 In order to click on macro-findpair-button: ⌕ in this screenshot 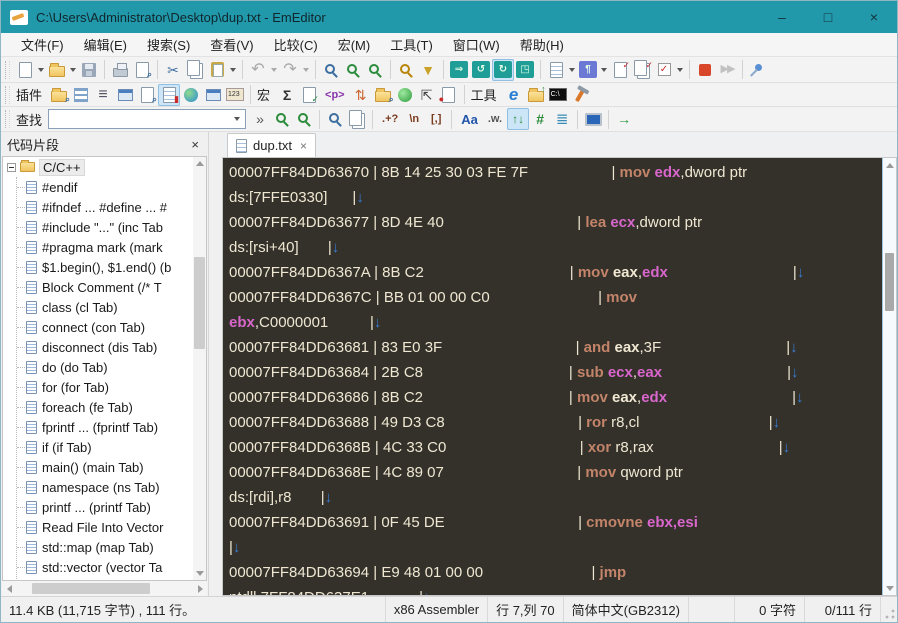, I will do `click(383, 95)`.